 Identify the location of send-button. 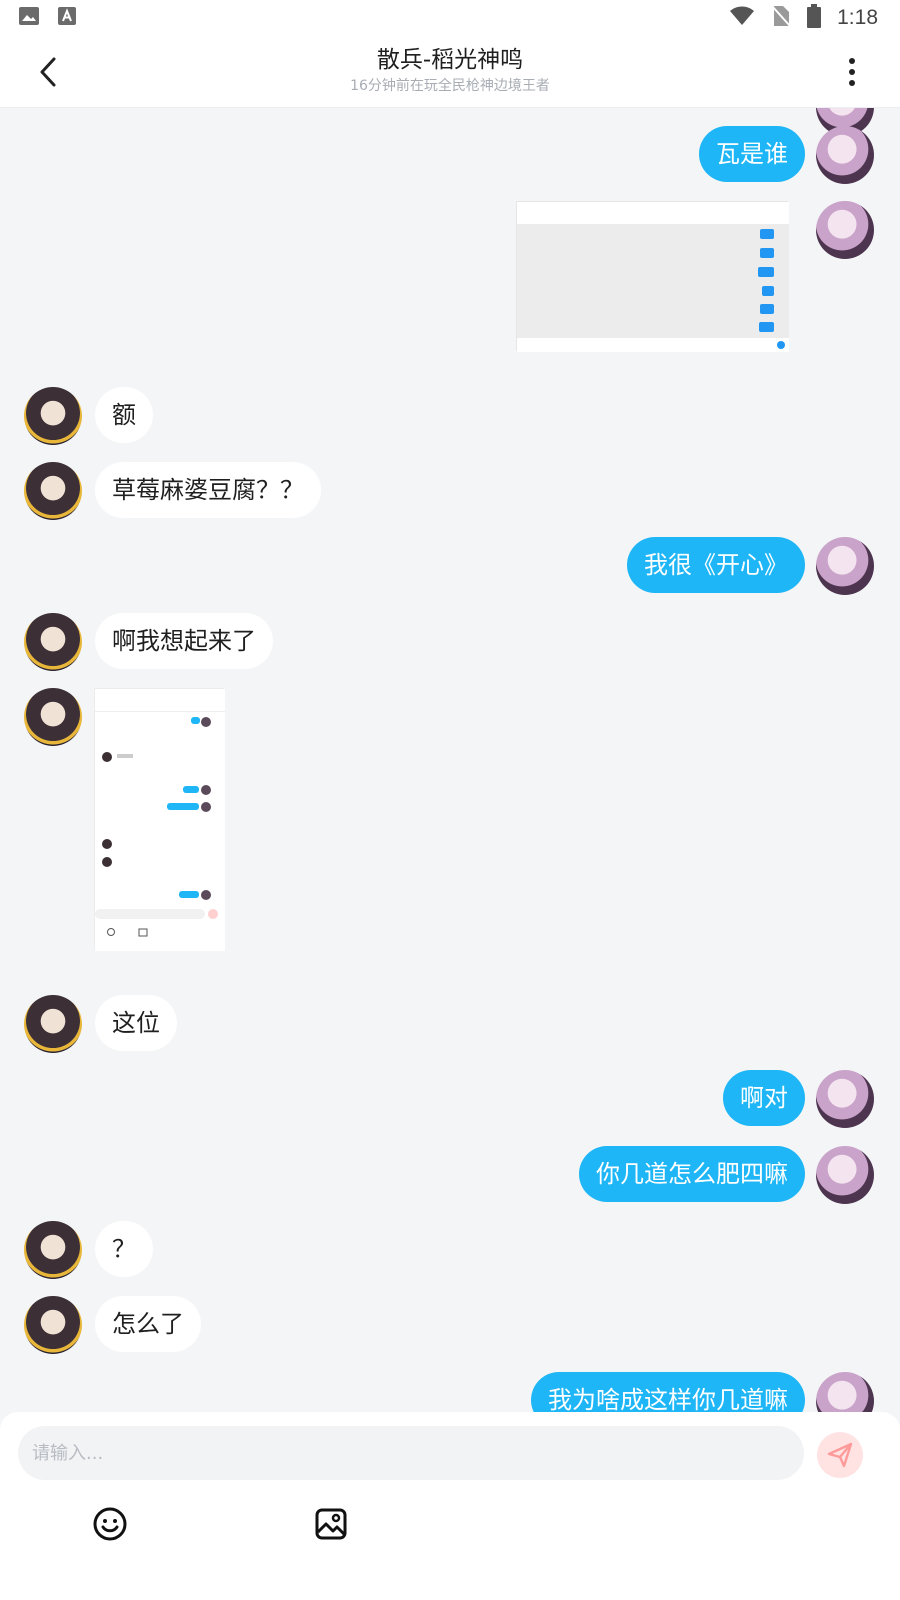
(840, 1455).